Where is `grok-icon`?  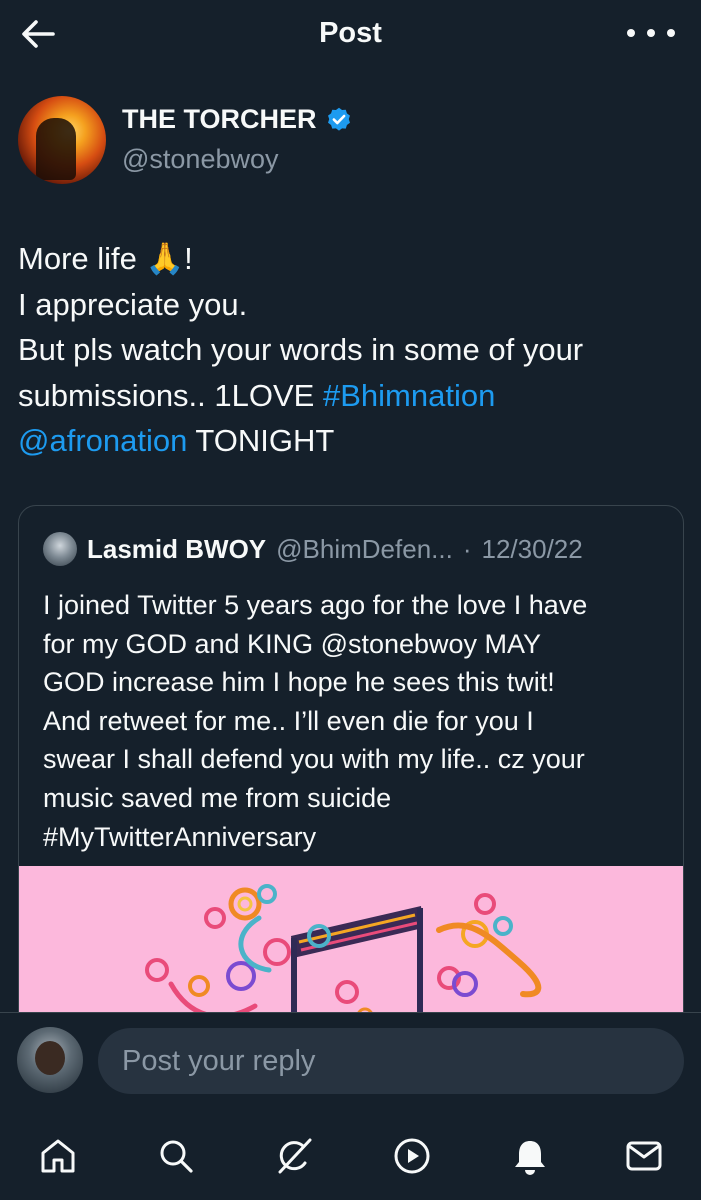 grok-icon is located at coordinates (295, 1156).